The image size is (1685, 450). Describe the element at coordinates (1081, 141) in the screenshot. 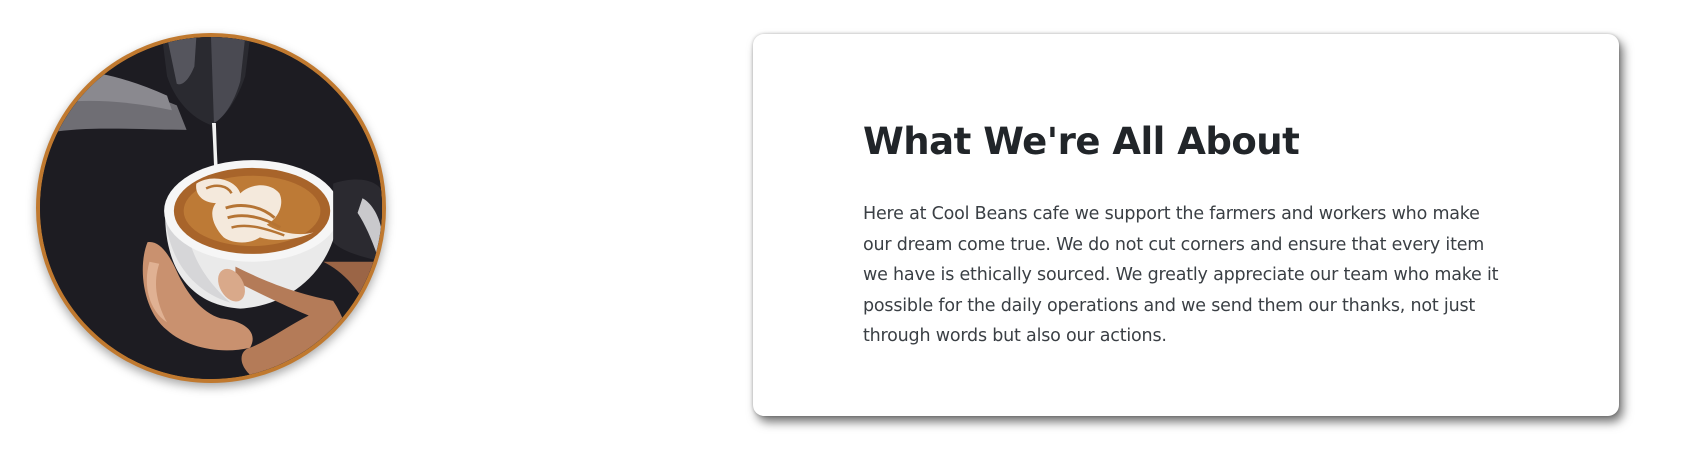

I see `about-title: What We're All About` at that location.